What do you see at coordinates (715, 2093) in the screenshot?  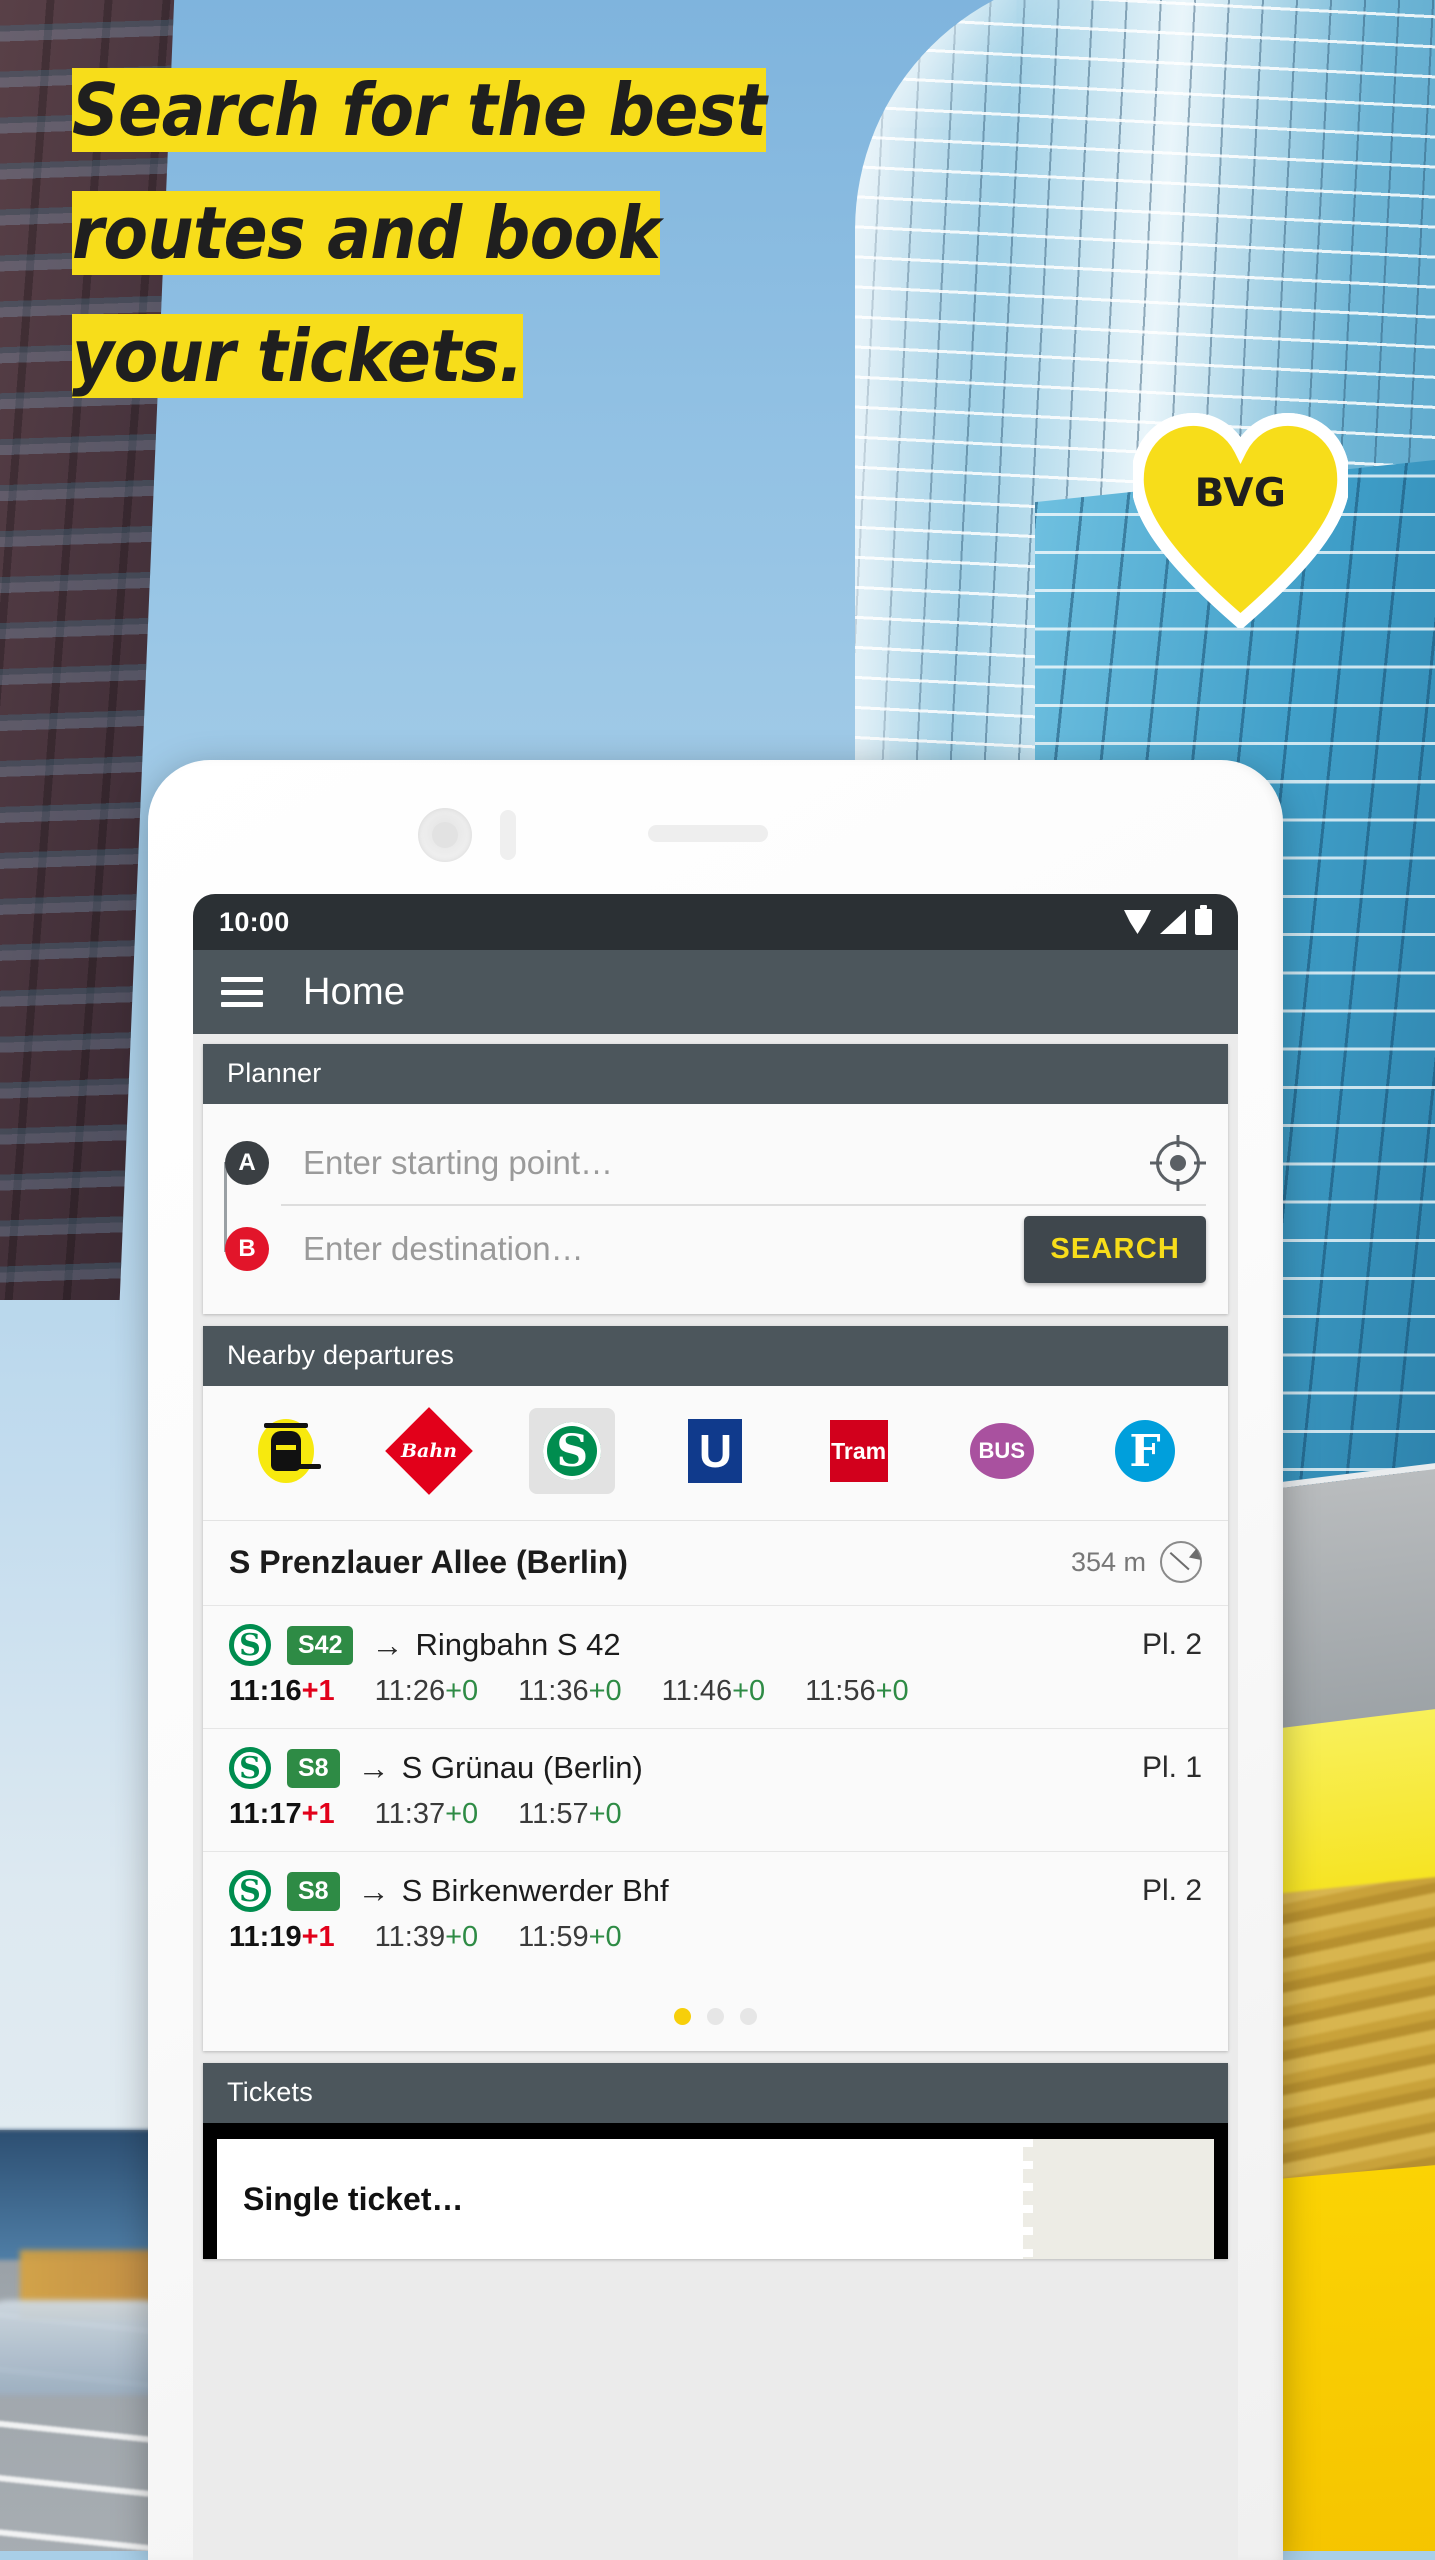 I see `tickets-header: Tickets` at bounding box center [715, 2093].